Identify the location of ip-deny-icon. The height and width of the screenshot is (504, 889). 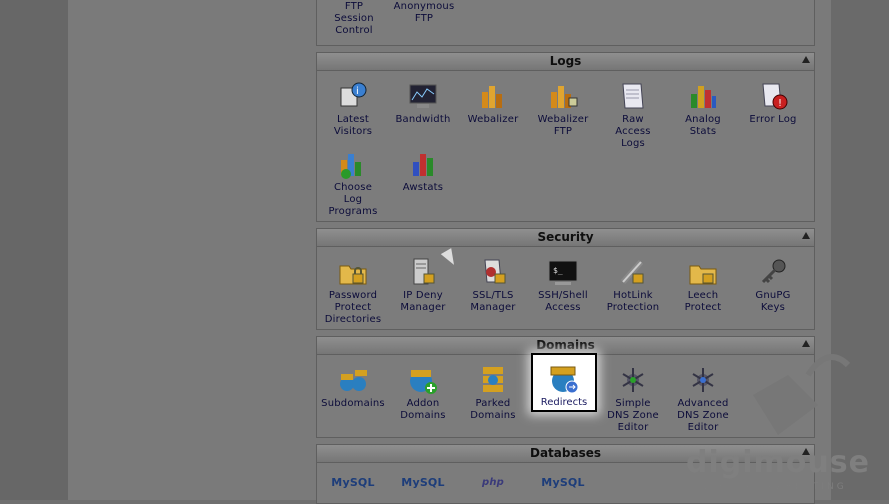
(423, 272).